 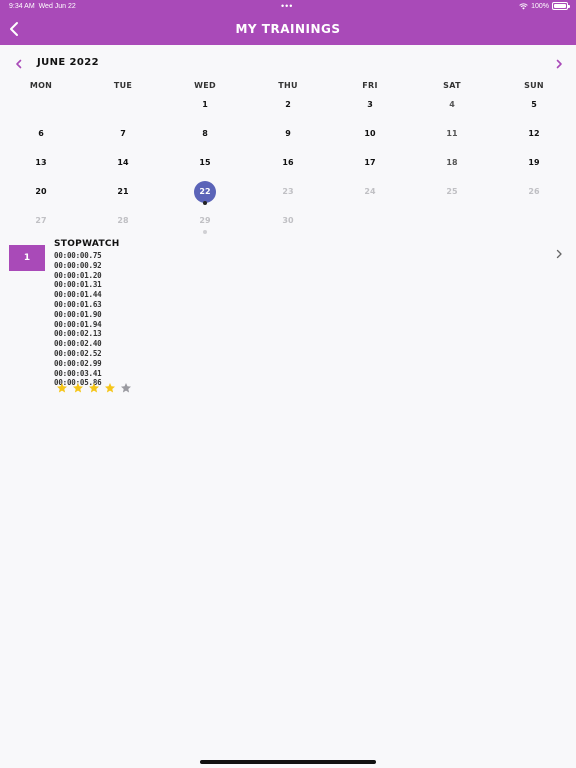 I want to click on calendar-day: 27, so click(x=41, y=221).